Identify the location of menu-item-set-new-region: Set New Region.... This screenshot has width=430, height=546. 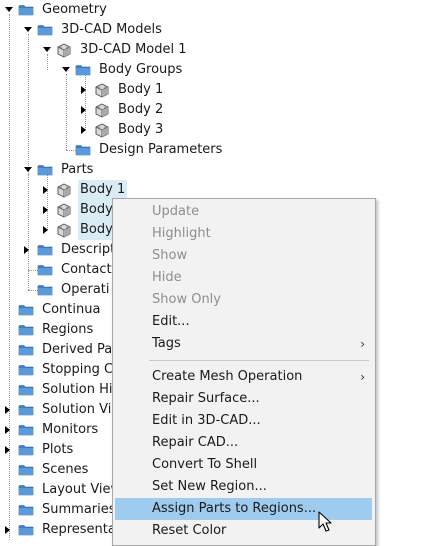
(244, 487).